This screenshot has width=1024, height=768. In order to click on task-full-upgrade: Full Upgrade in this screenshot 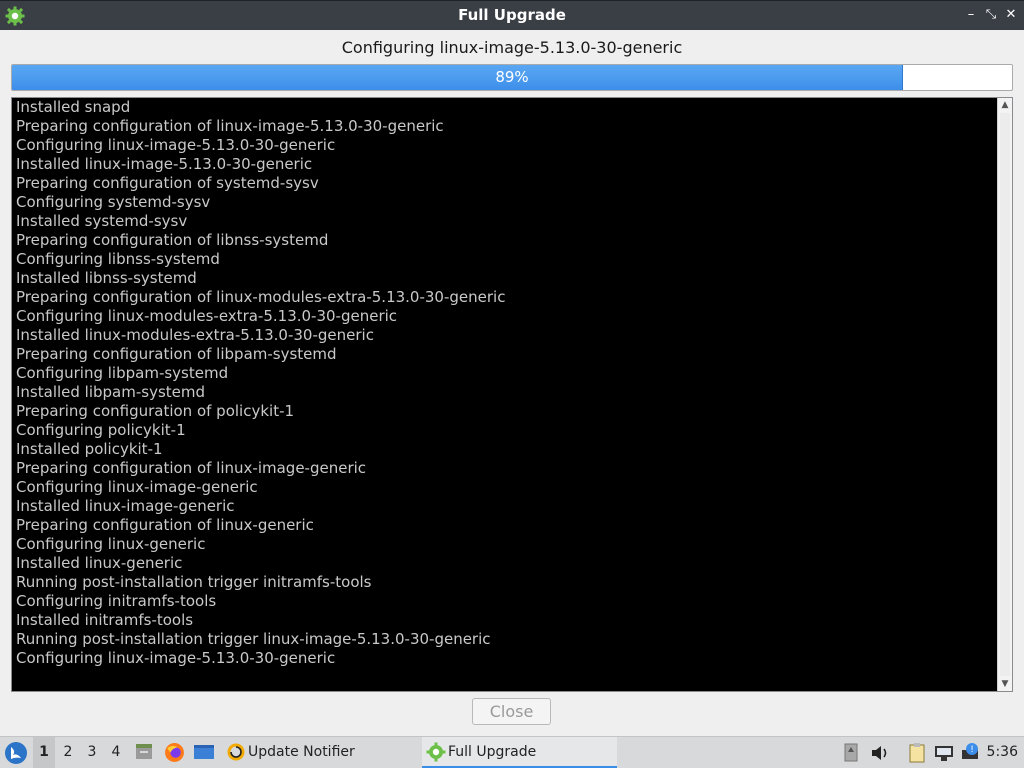, I will do `click(519, 752)`.